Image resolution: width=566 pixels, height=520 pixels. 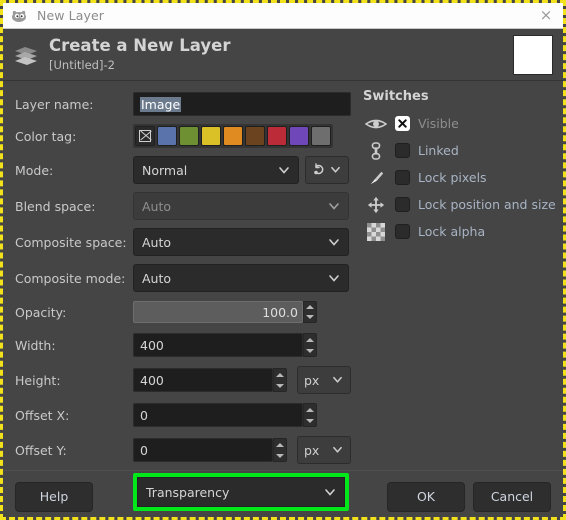 What do you see at coordinates (26, 55) in the screenshot?
I see `layer-icon` at bounding box center [26, 55].